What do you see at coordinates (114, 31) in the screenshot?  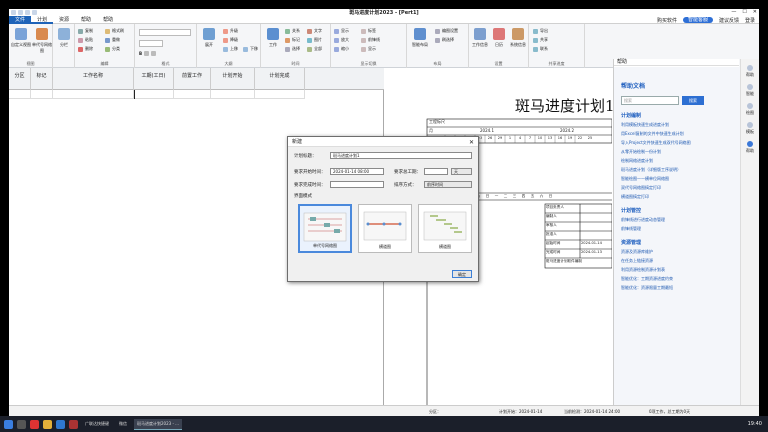 I see `format-painter-button: 格式刷` at bounding box center [114, 31].